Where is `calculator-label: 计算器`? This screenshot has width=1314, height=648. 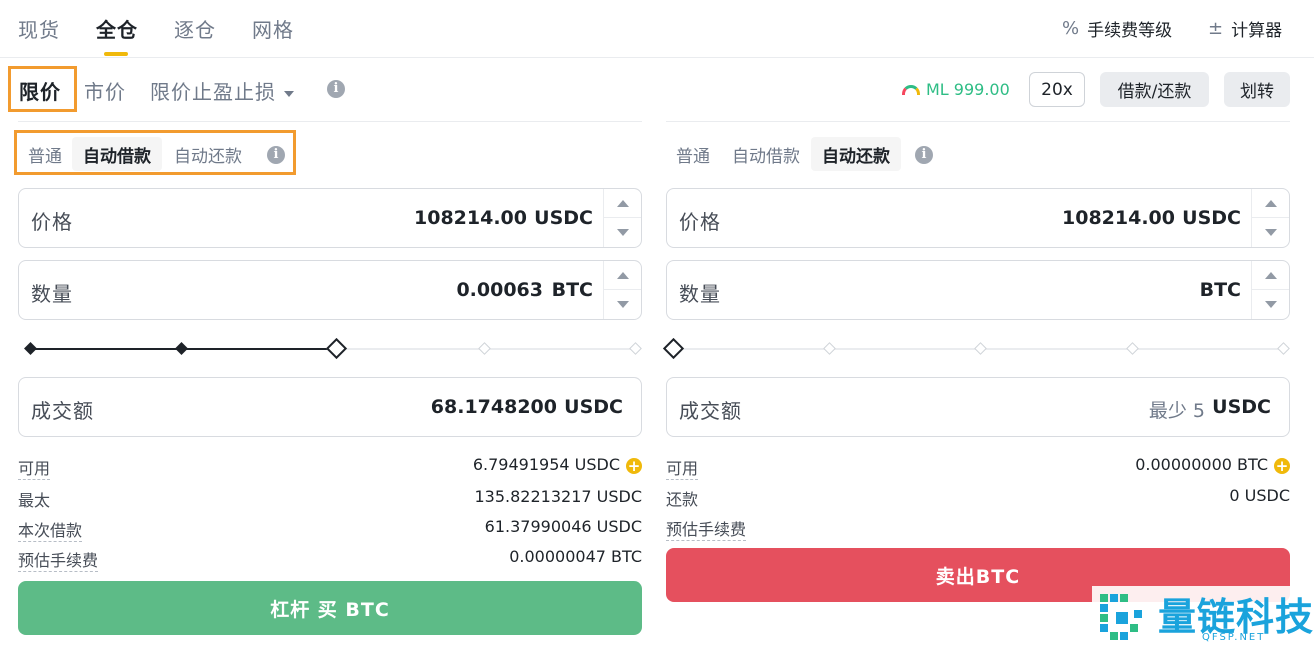 calculator-label: 计算器 is located at coordinates (1257, 31).